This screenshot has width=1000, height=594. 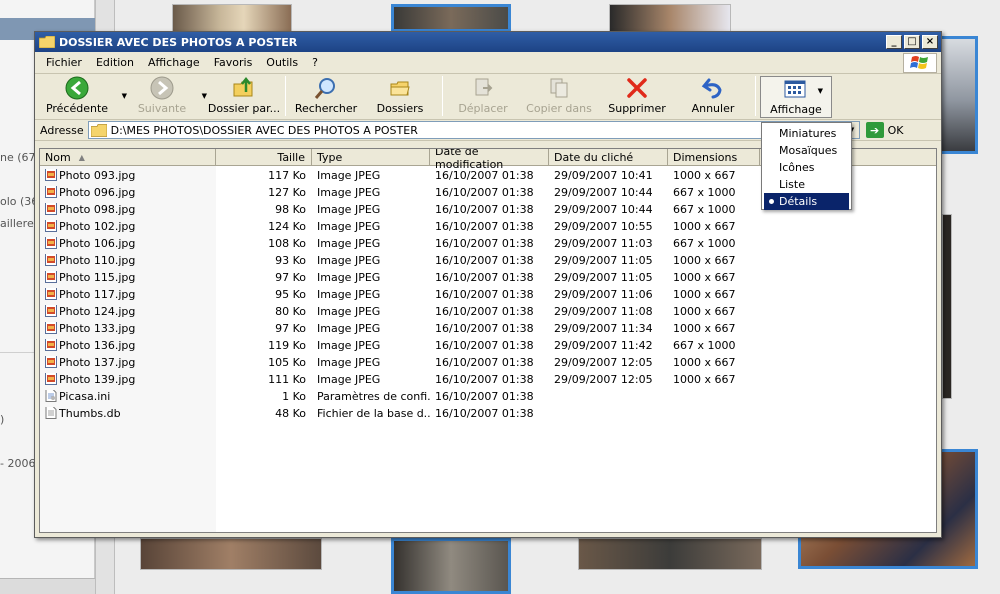 What do you see at coordinates (115, 62) in the screenshot?
I see `menu-edition: Edition` at bounding box center [115, 62].